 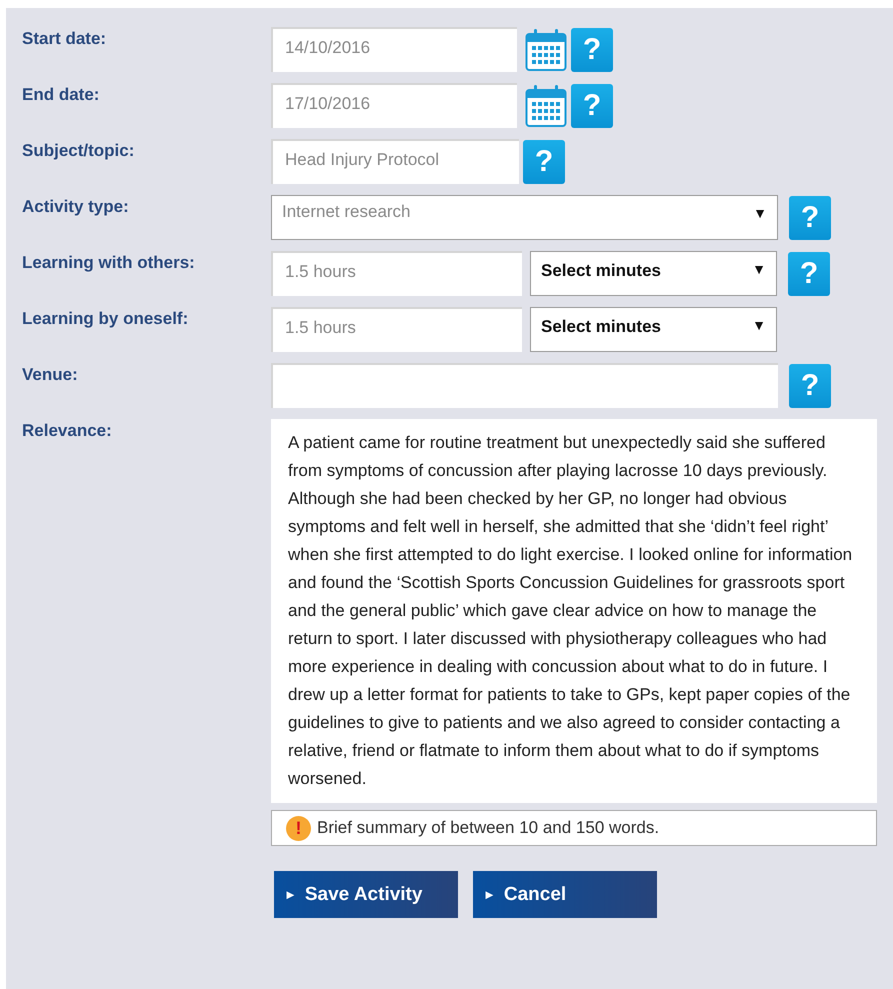 I want to click on field-label: End date:, so click(x=61, y=94).